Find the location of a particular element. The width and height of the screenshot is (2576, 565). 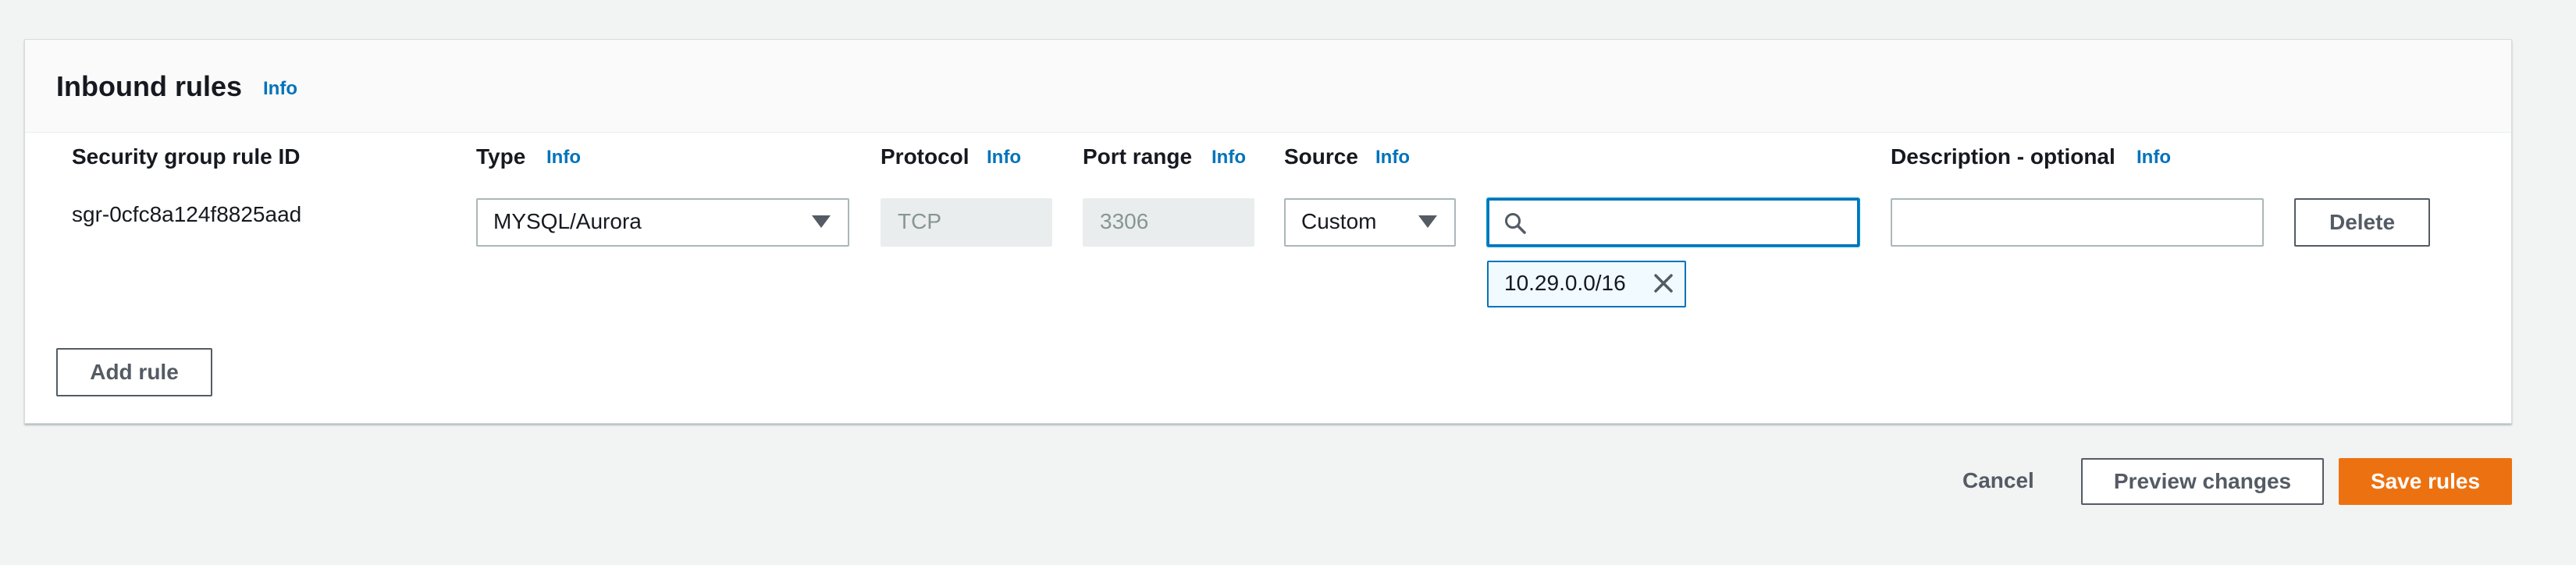

protocol-column-label: Protocol is located at coordinates (925, 156).